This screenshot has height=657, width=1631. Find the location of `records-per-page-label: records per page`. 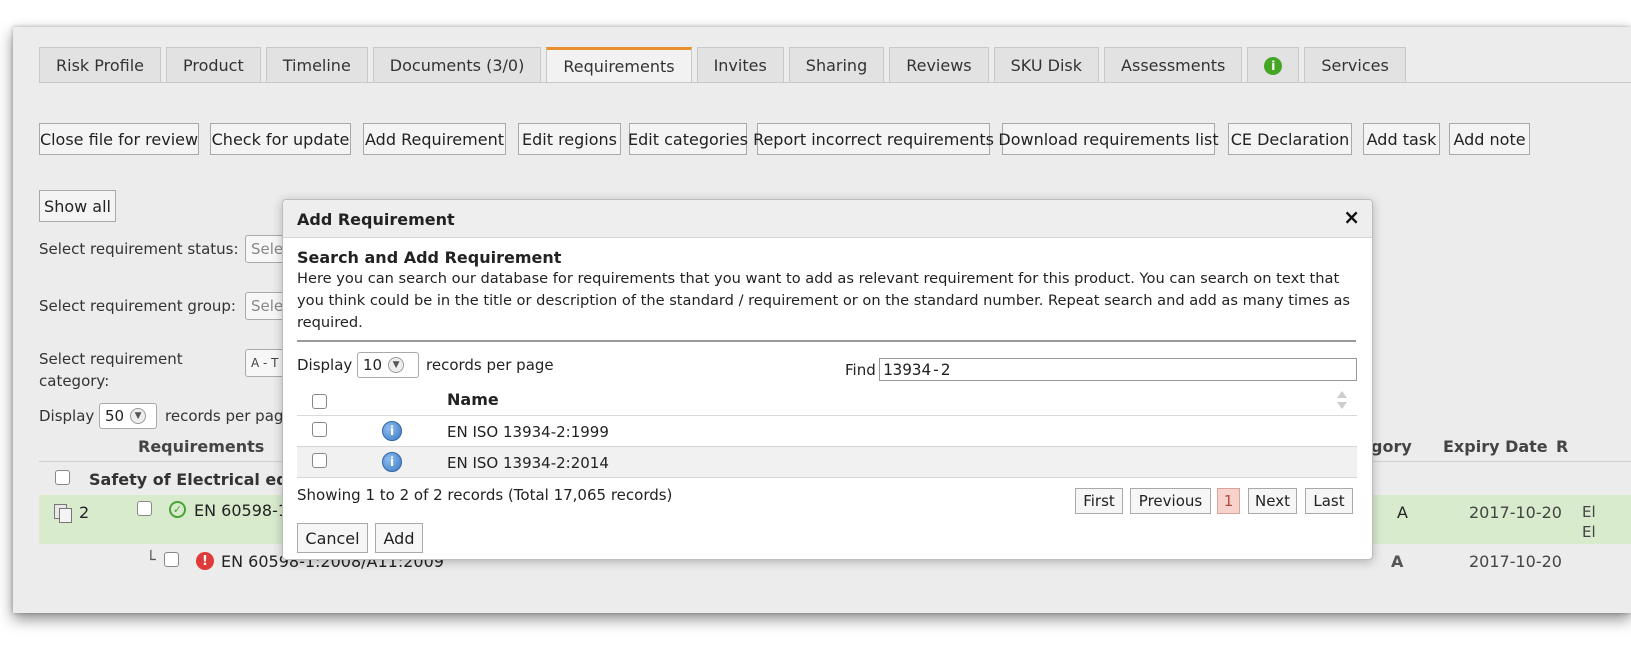

records-per-page-label: records per page is located at coordinates (490, 365).